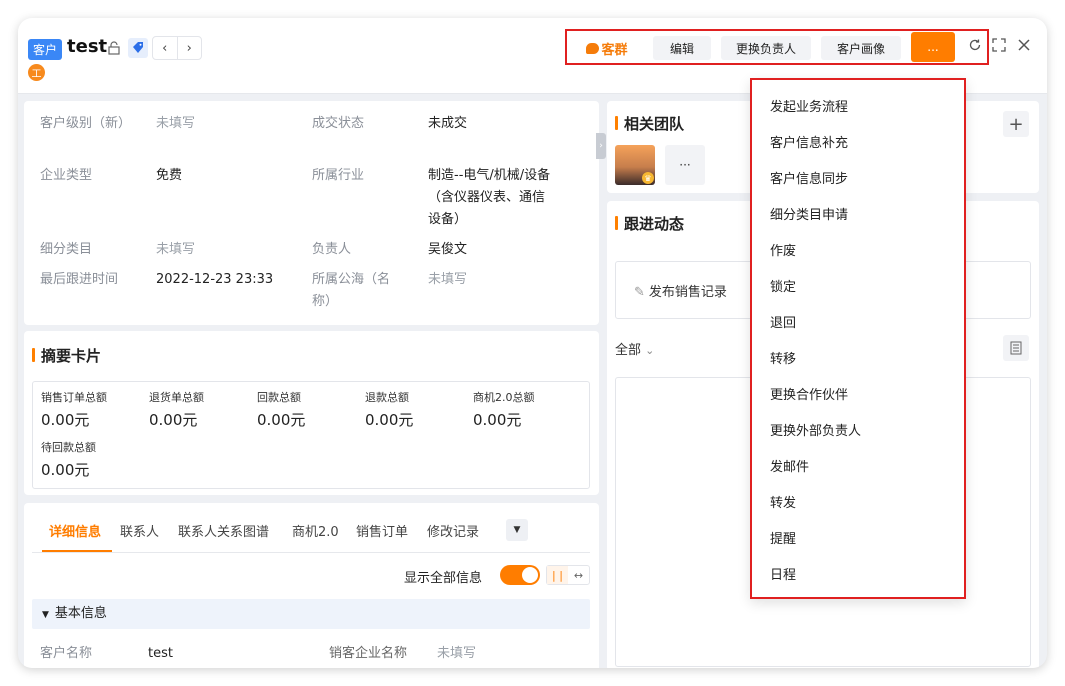  What do you see at coordinates (389, 410) in the screenshot?
I see `summary-item: 退款总额 0.00元` at bounding box center [389, 410].